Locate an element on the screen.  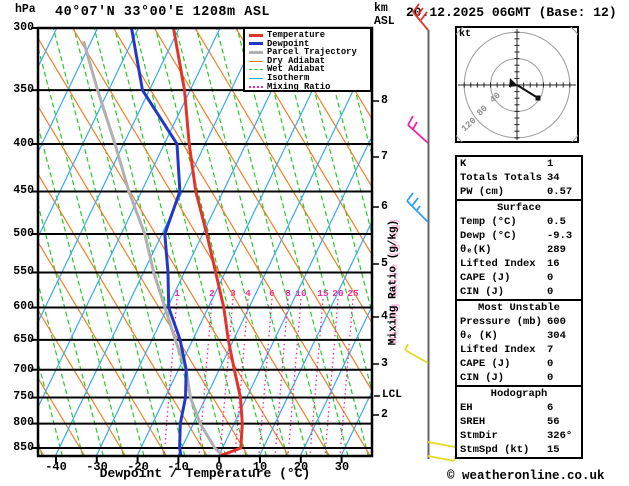
pressure-tick: 800 is located at coordinates (23, 422).